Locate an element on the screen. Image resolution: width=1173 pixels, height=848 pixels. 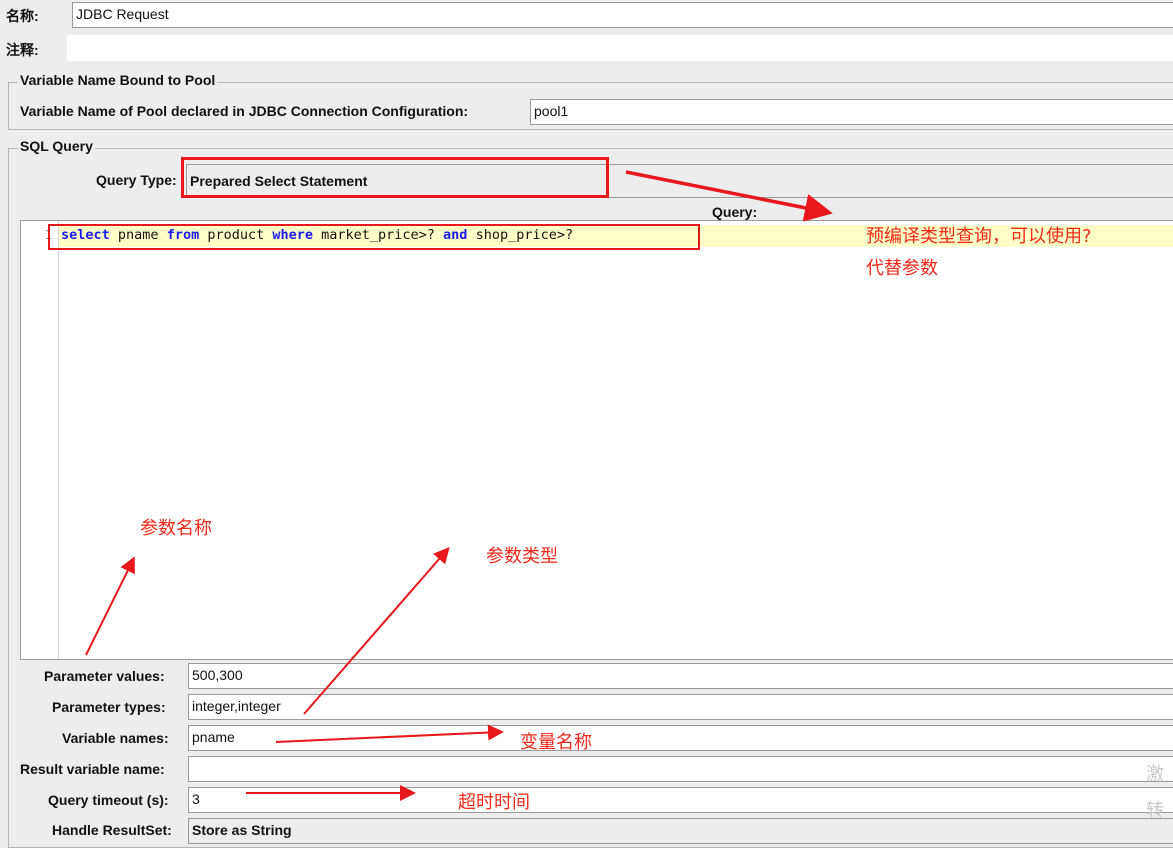
arrow-query-type is located at coordinates (729, 196).